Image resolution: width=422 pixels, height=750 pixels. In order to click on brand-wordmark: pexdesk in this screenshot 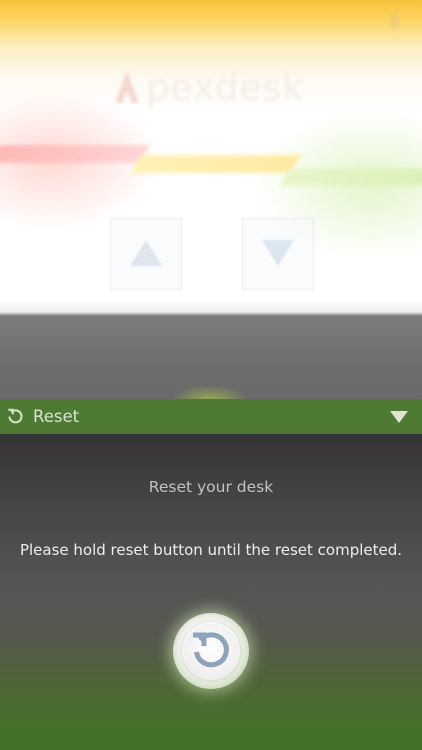, I will do `click(225, 87)`.